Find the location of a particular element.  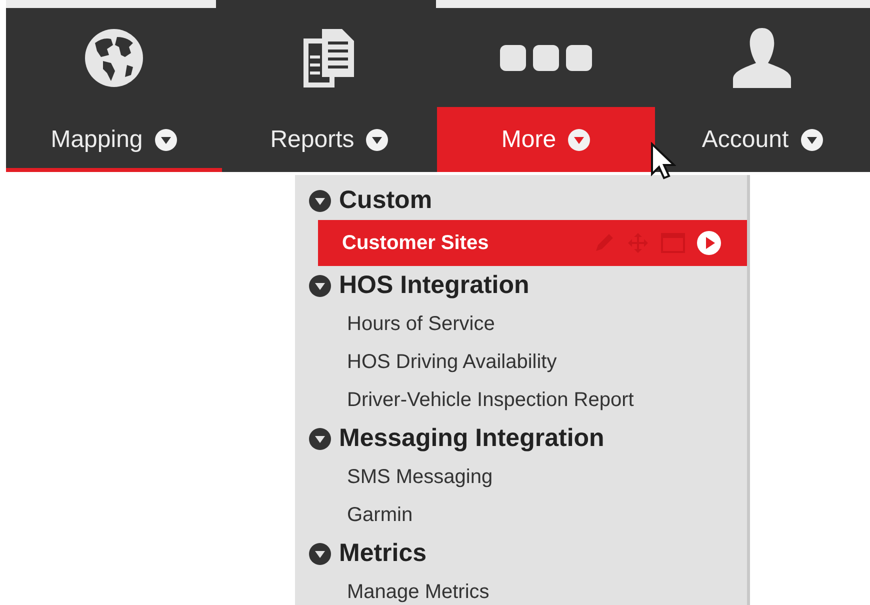

menu-item-label: Customer Sites is located at coordinates (416, 243).